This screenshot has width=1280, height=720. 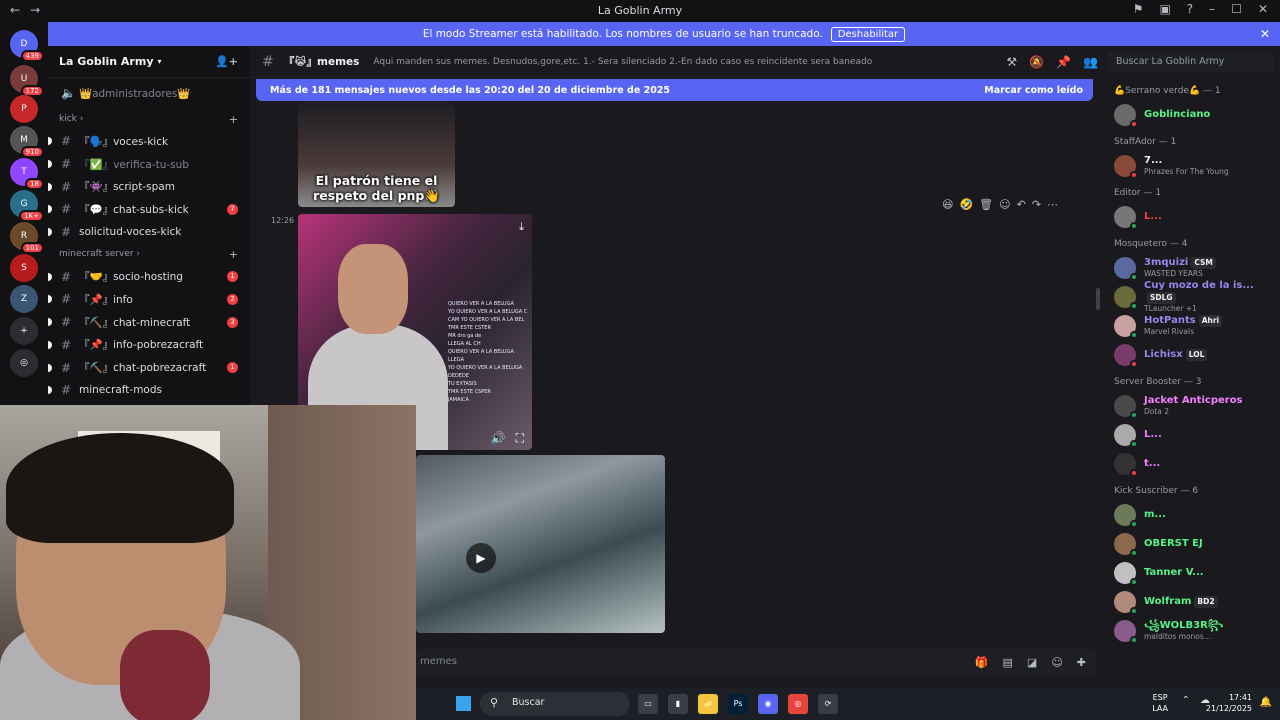 I want to click on server-icon: P, so click(x=24, y=109).